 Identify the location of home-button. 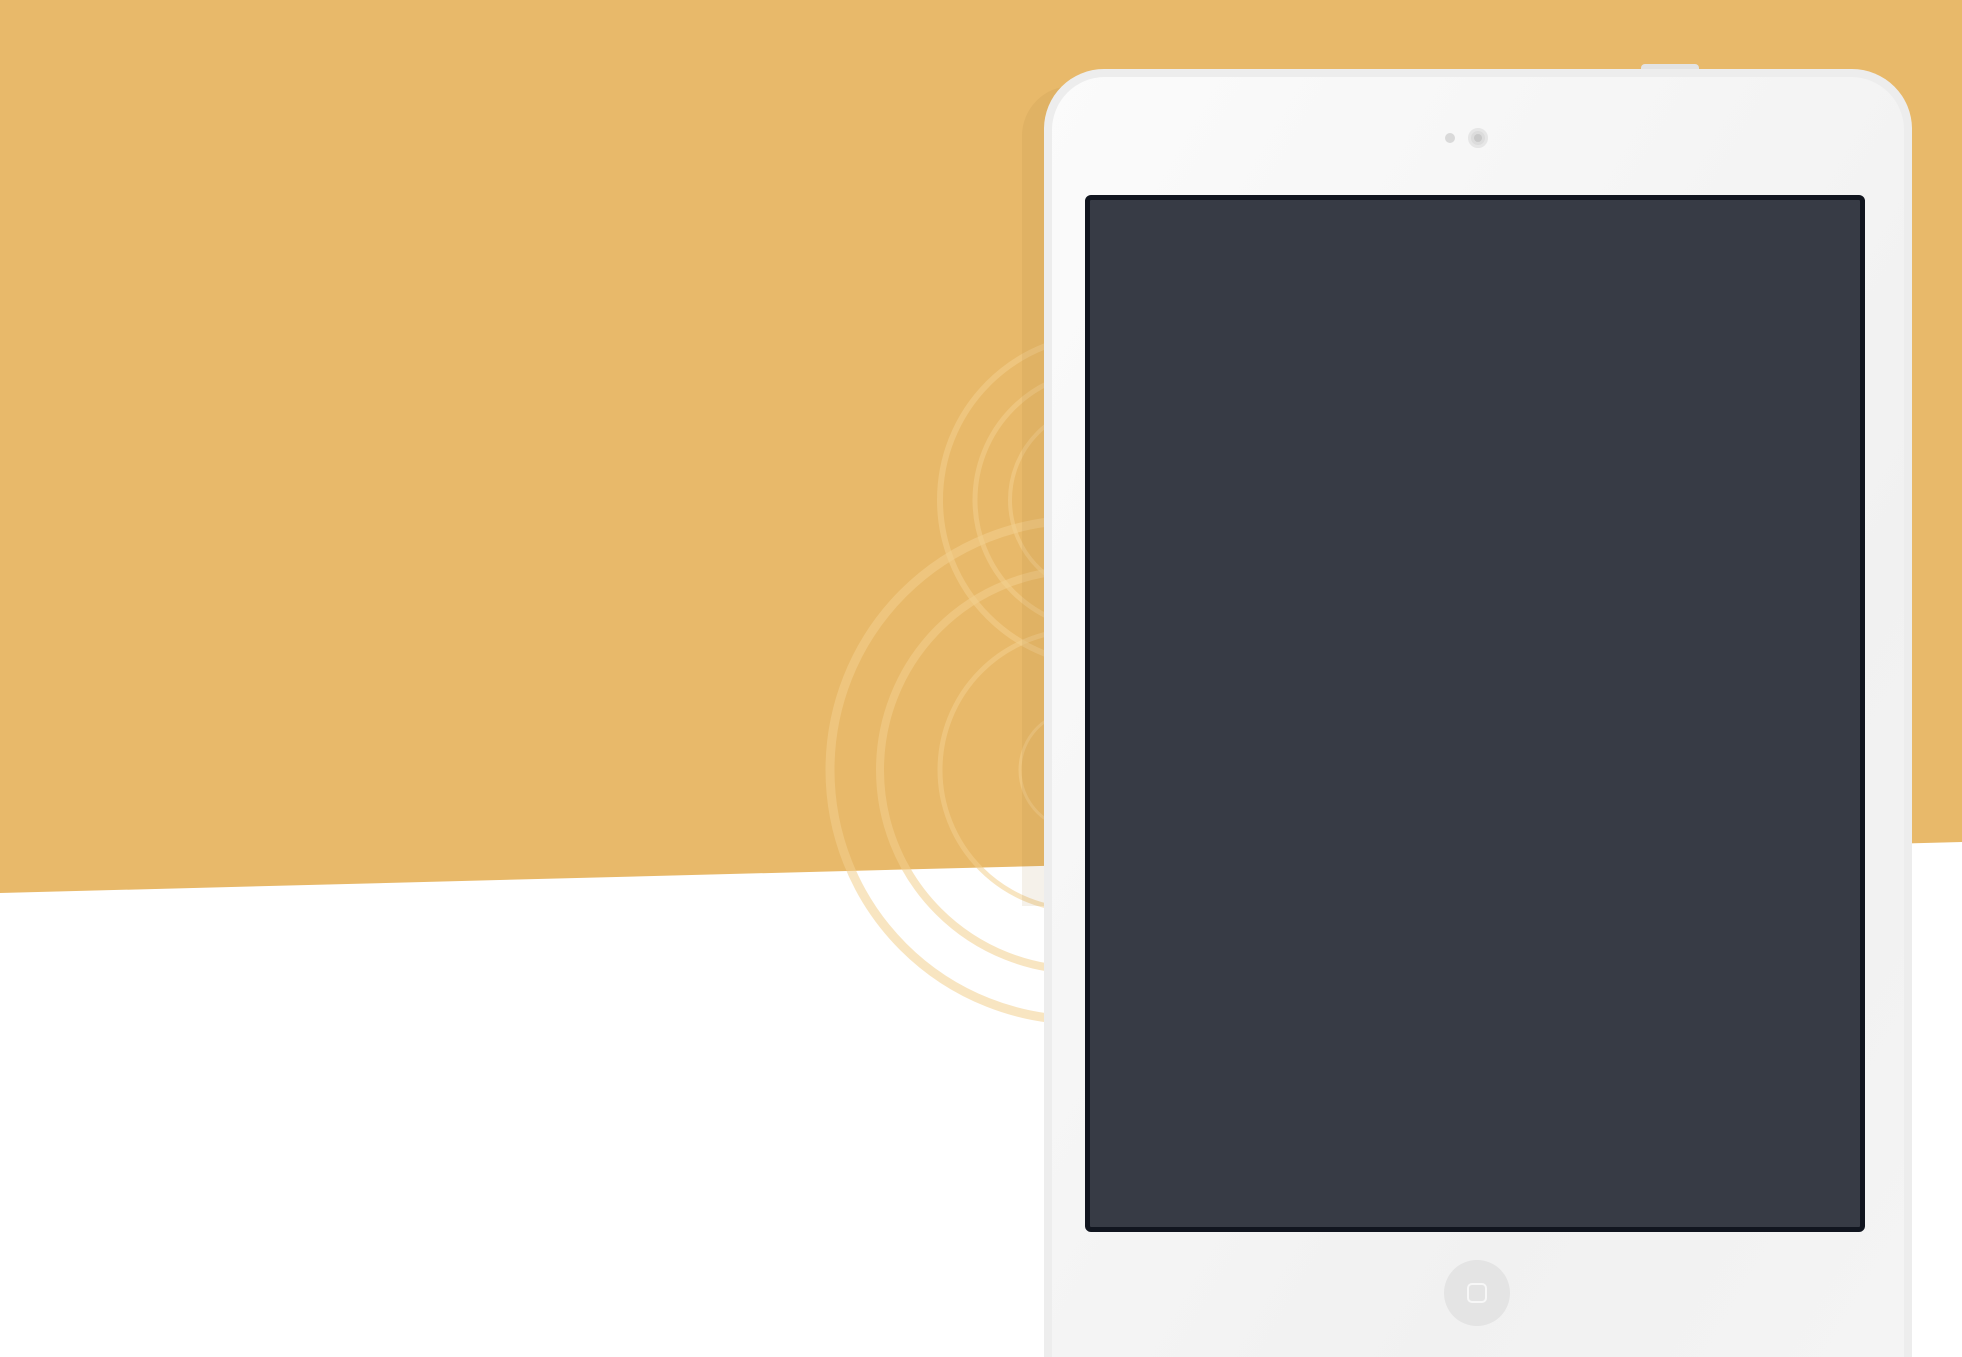
(1477, 1293).